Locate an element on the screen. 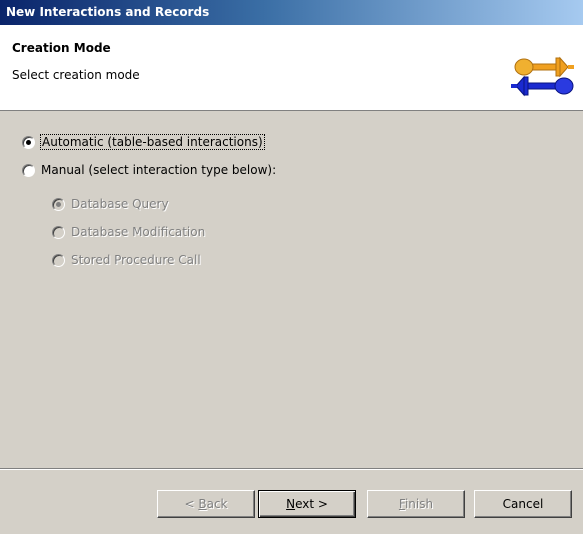 This screenshot has height=534, width=583. radio-manual: Manual (select interaction type below): is located at coordinates (149, 170).